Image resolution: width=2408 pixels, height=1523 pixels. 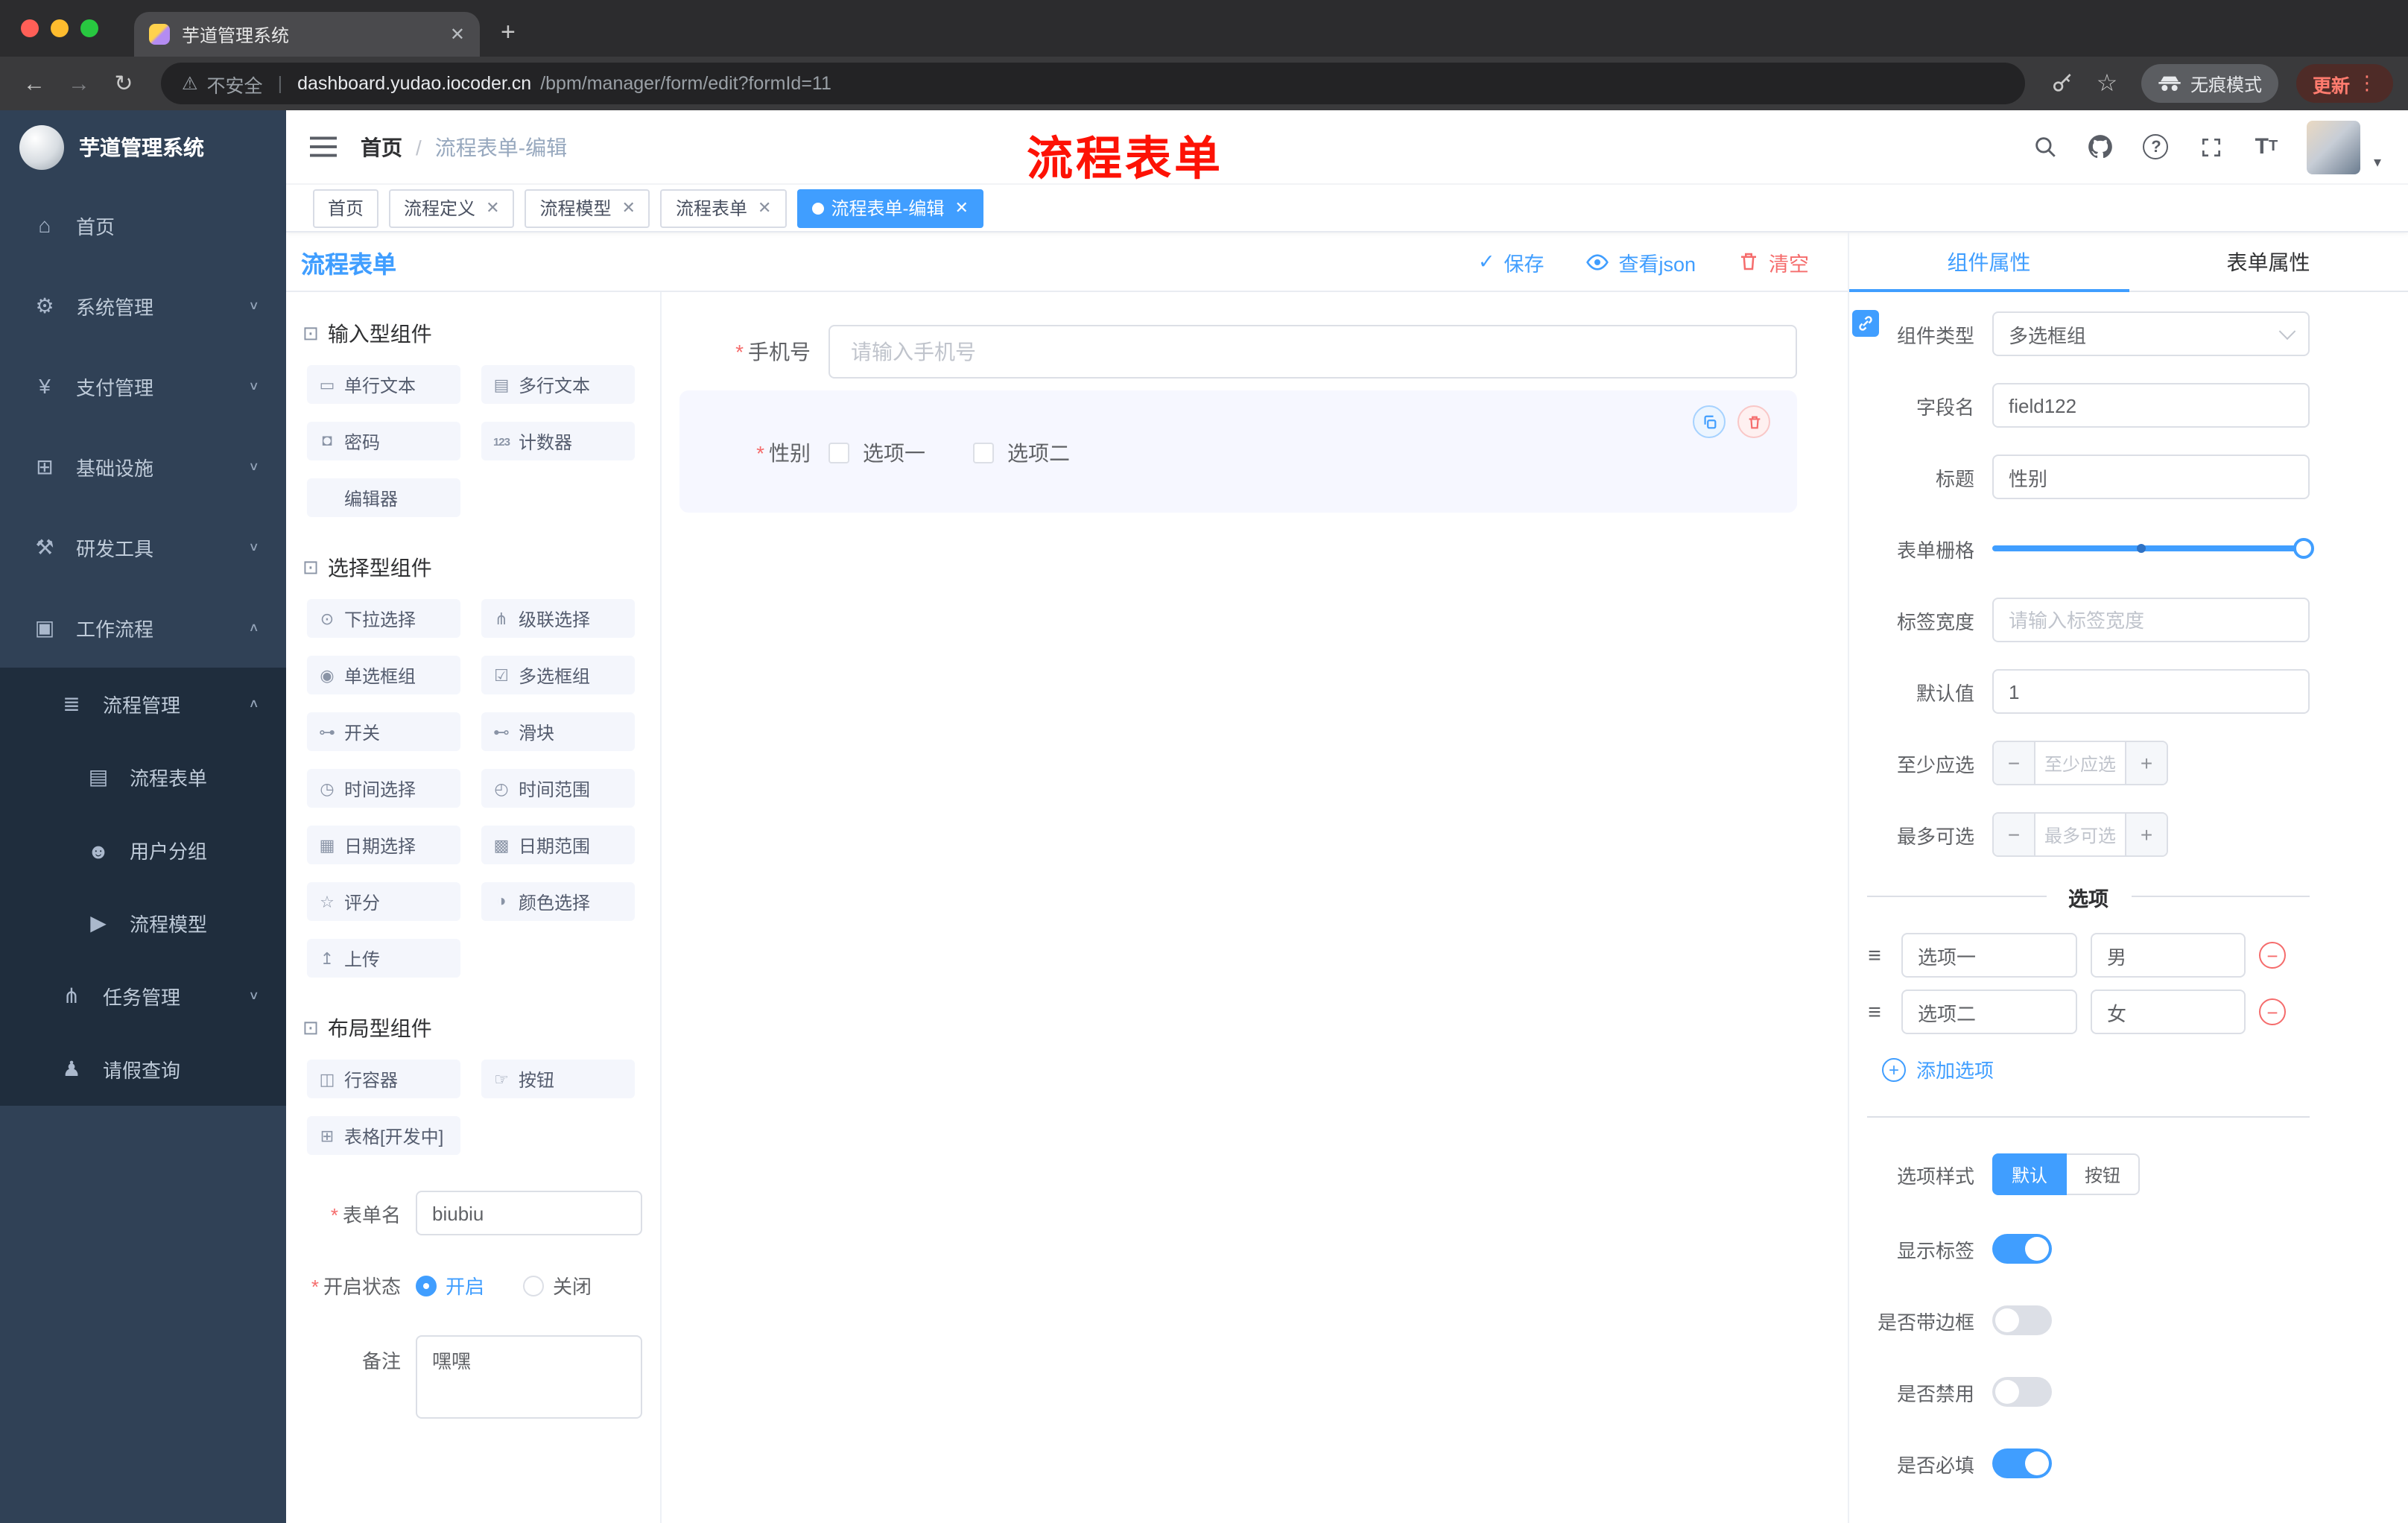 What do you see at coordinates (383, 789) in the screenshot?
I see `palette-item-time-picker: ◷ 时间选择` at bounding box center [383, 789].